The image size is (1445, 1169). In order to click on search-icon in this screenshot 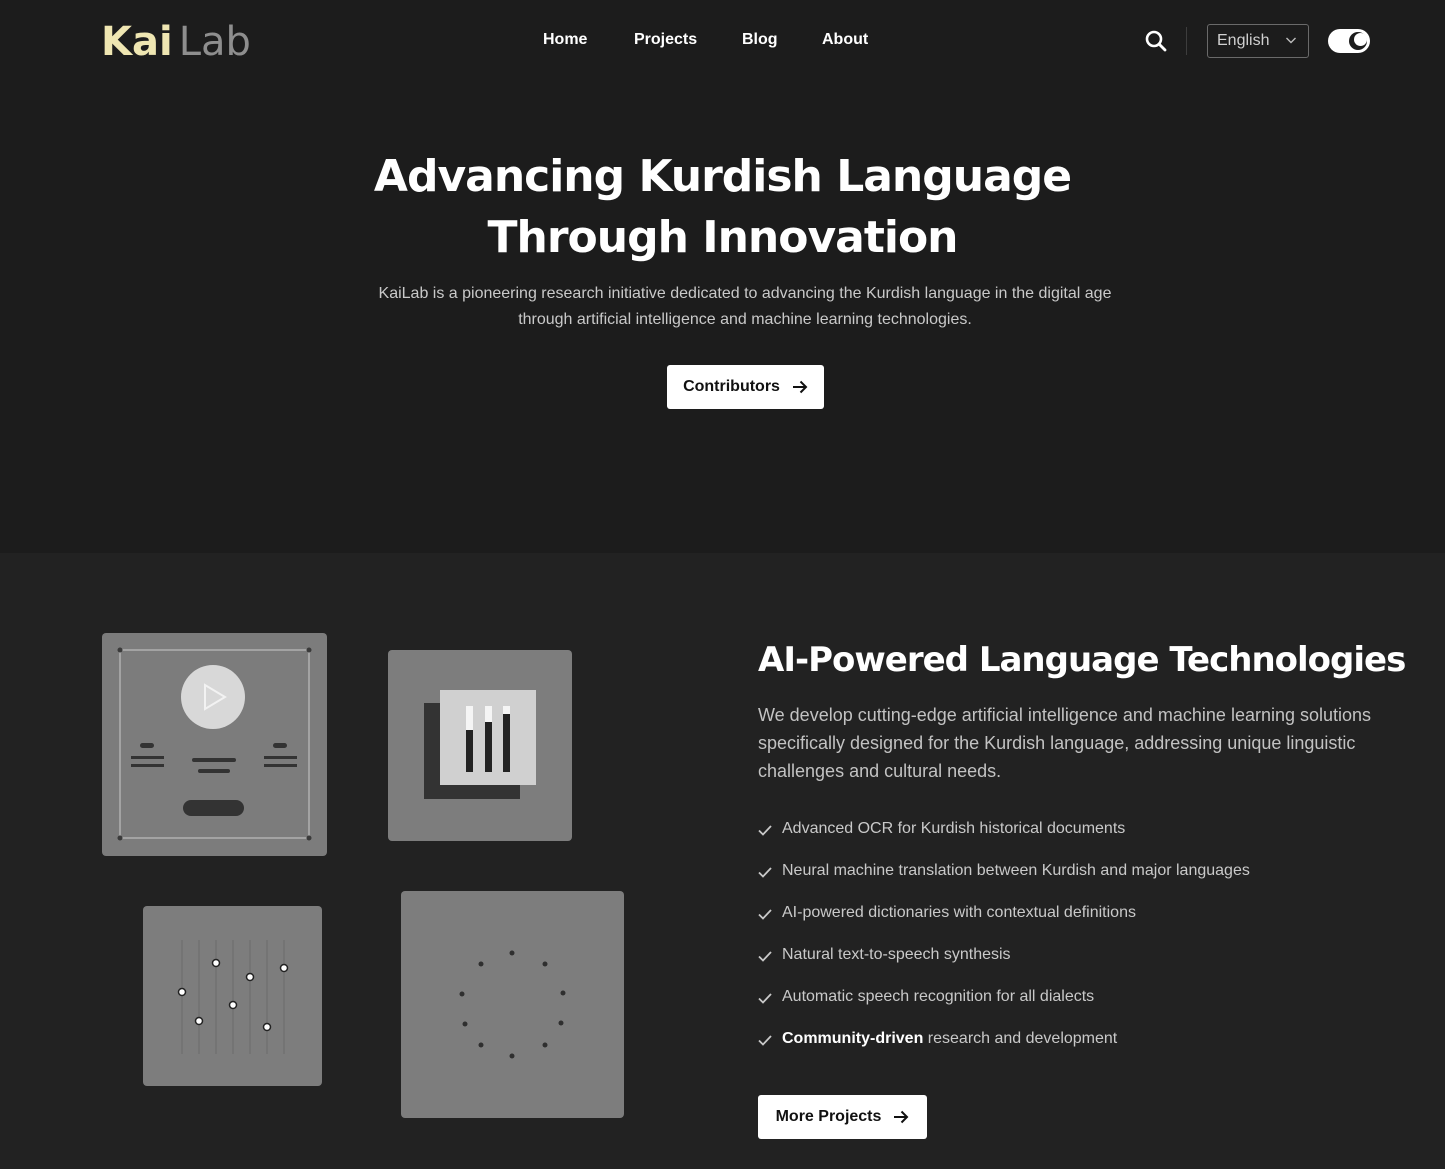, I will do `click(1156, 41)`.